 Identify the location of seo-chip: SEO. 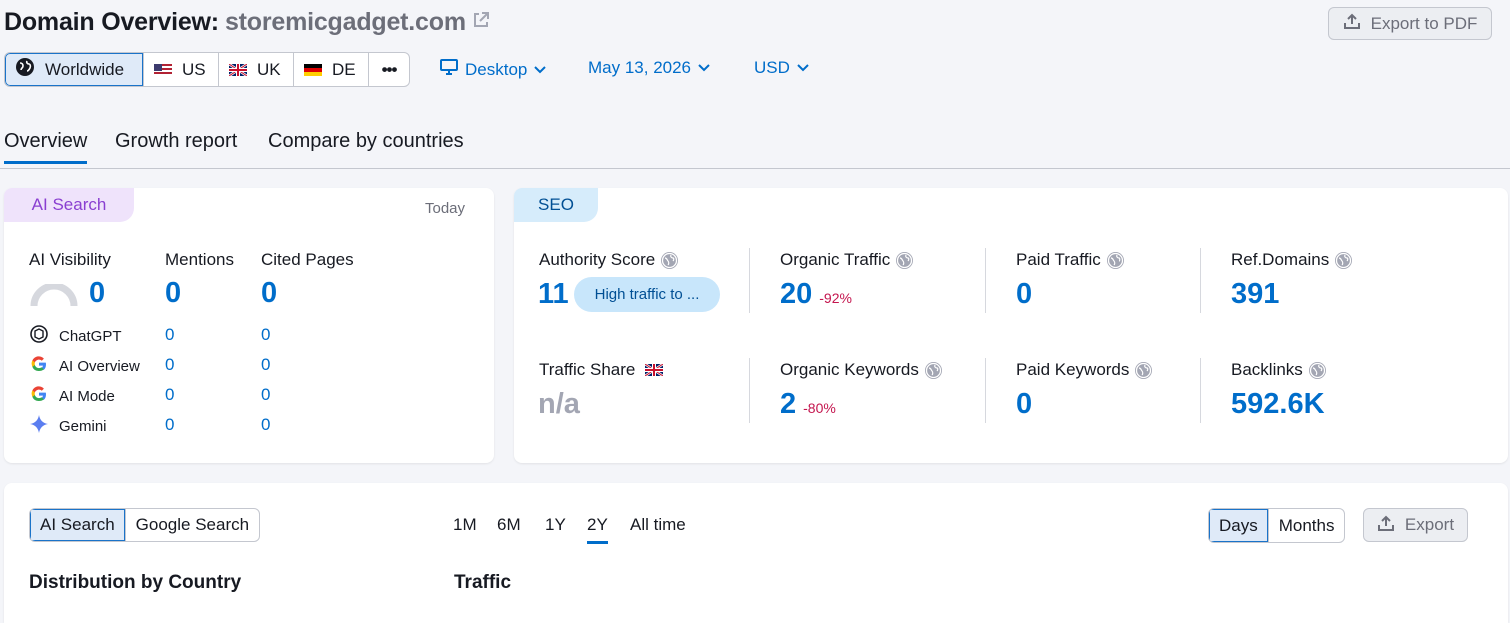
(556, 205).